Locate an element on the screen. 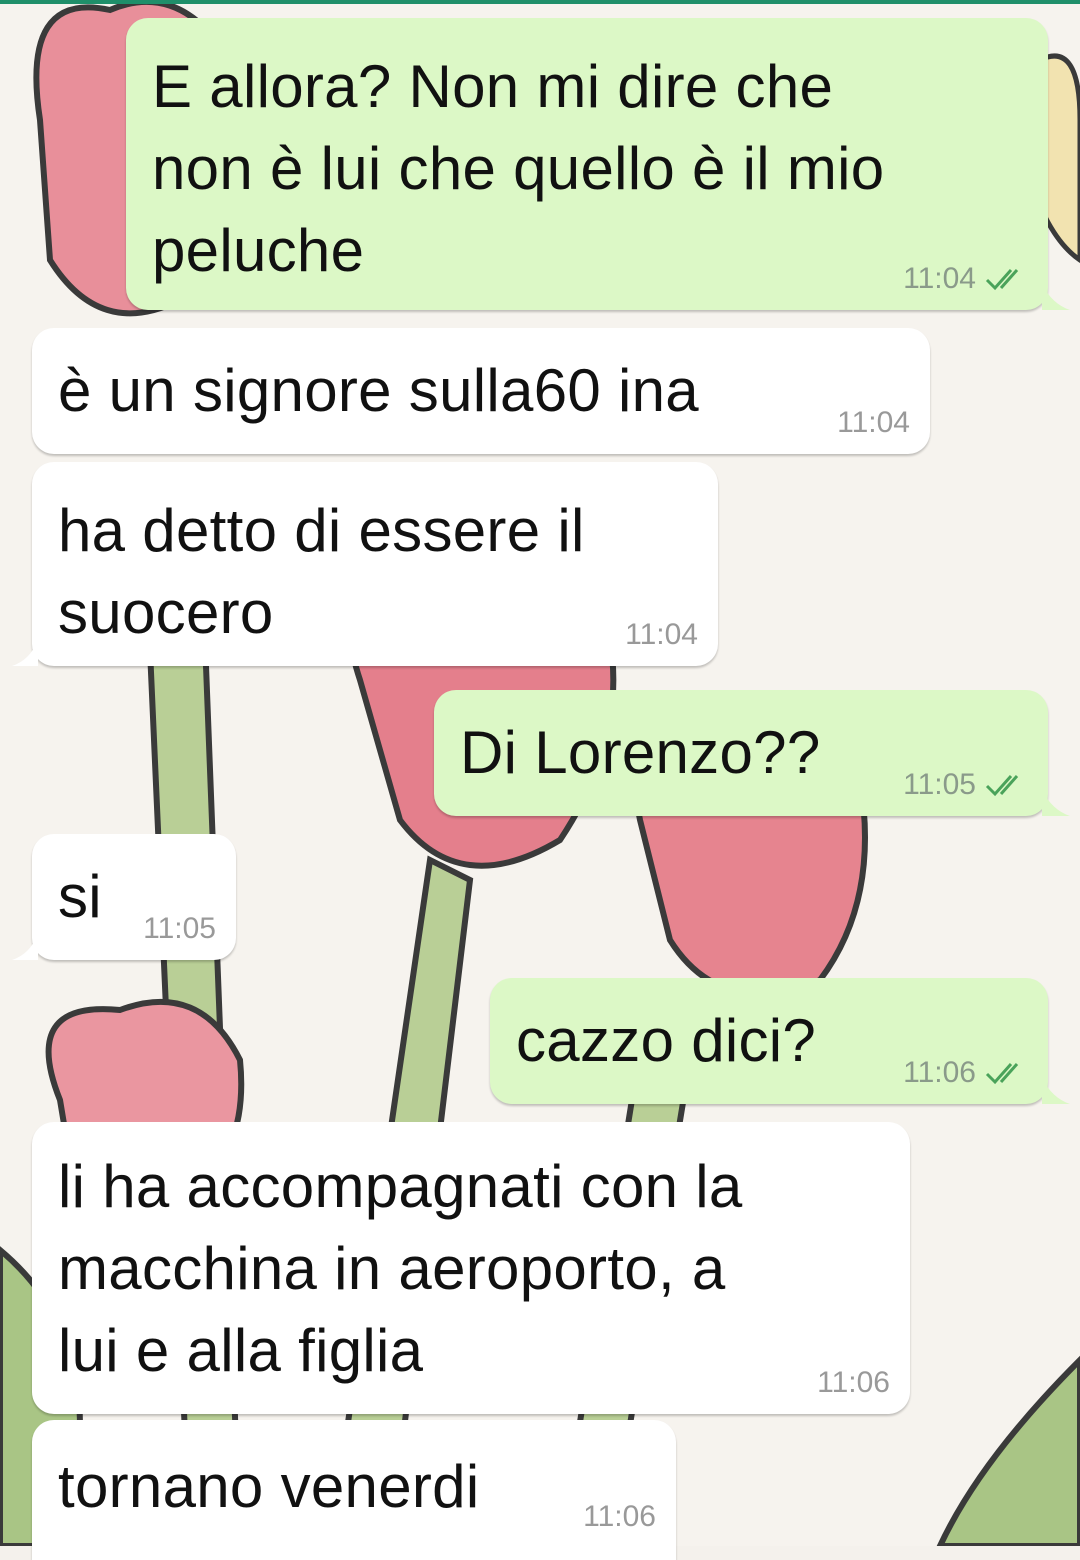 The width and height of the screenshot is (1080, 1560). message-text: è un signore sulla60 ina is located at coordinates (378, 390).